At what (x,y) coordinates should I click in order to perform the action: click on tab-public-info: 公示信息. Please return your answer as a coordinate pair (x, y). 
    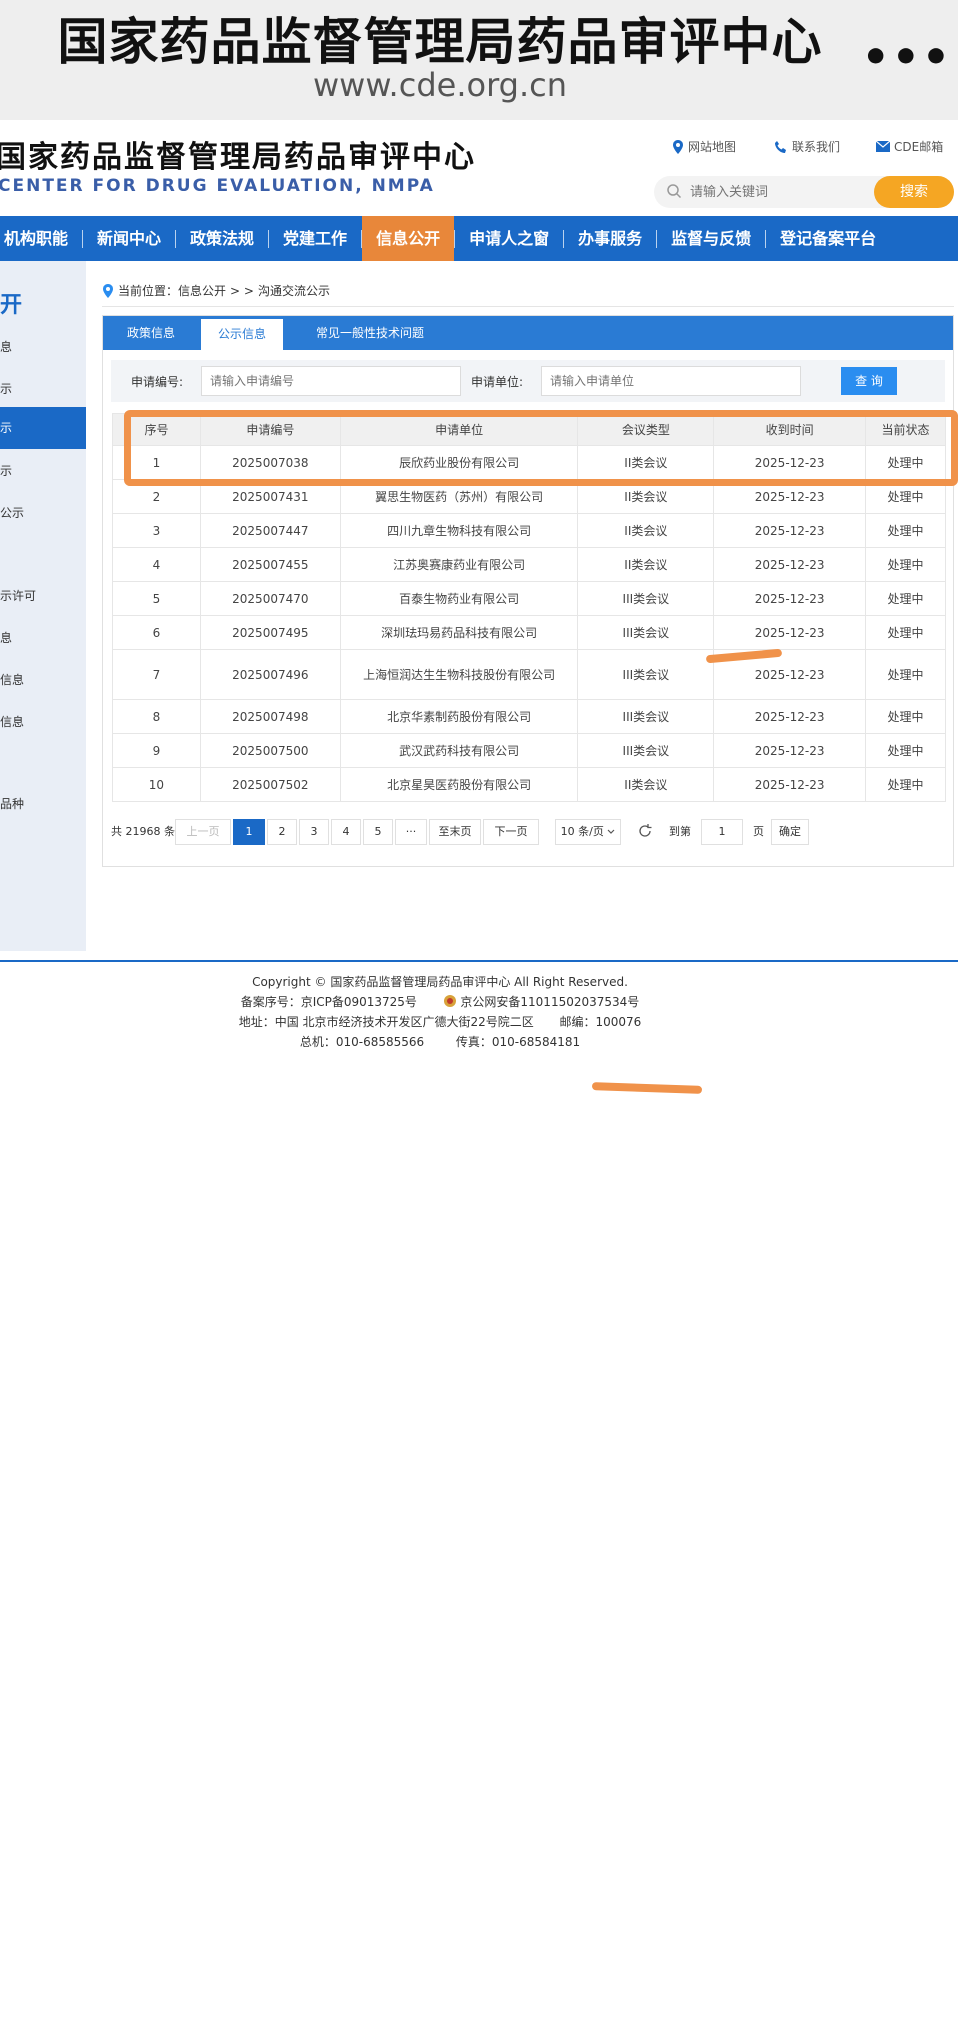
    Looking at the image, I should click on (242, 334).